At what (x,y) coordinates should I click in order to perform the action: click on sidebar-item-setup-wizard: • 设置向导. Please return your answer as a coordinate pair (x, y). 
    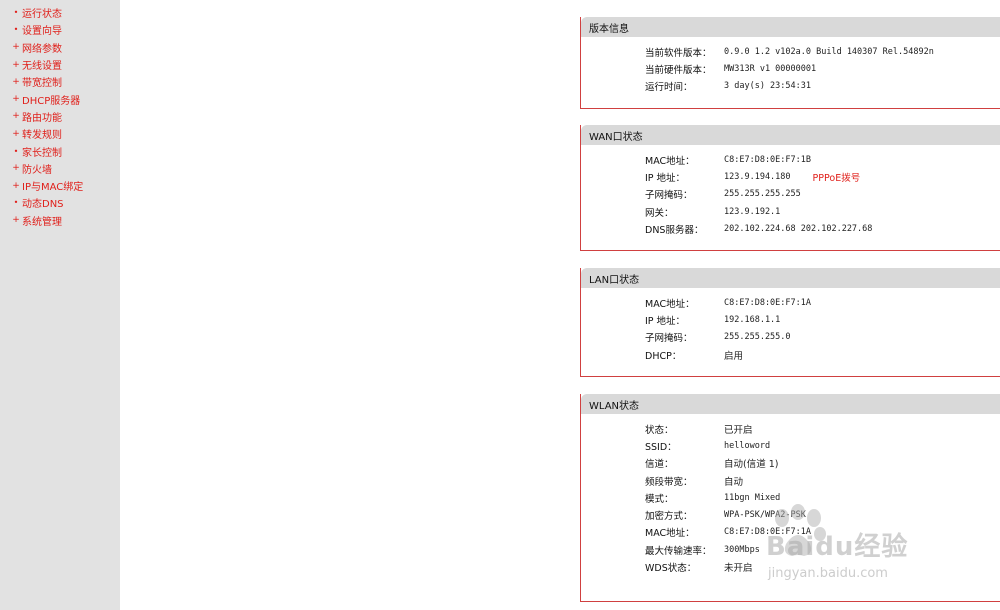
    Looking at the image, I should click on (60, 29).